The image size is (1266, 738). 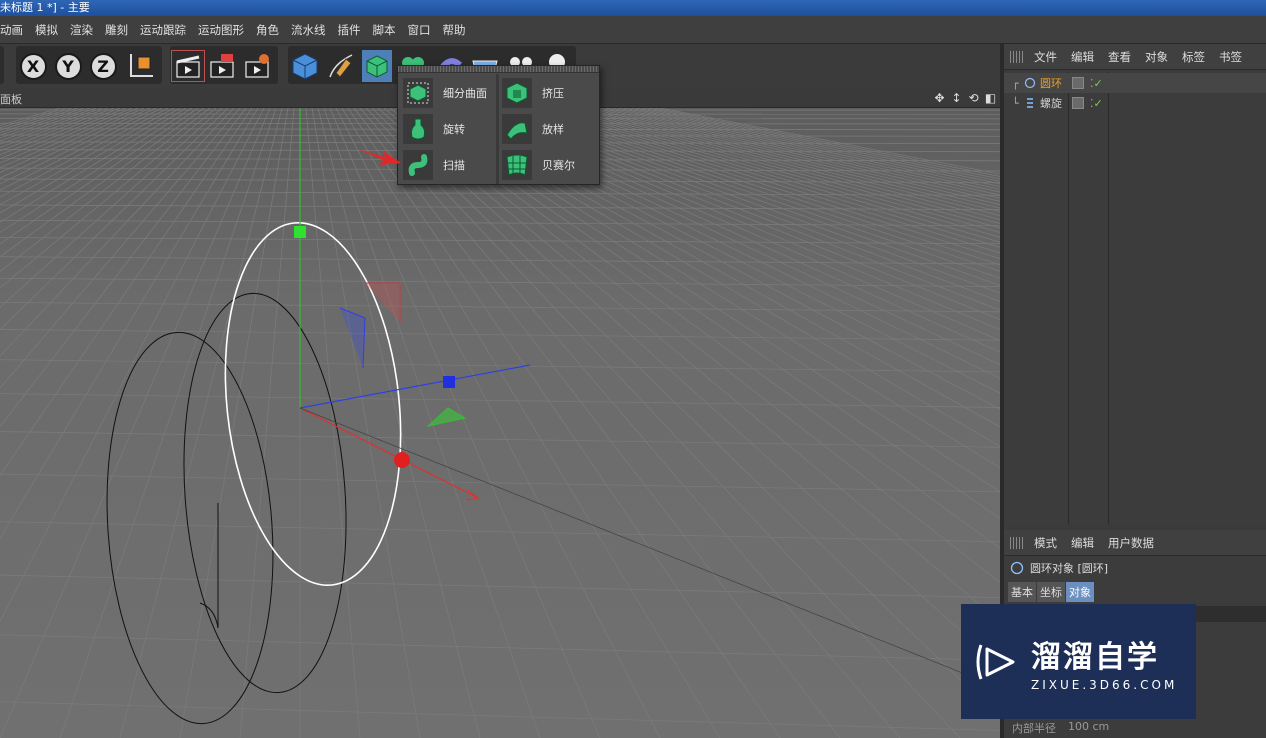 I want to click on tab-coord: 坐标, so click(x=1051, y=592).